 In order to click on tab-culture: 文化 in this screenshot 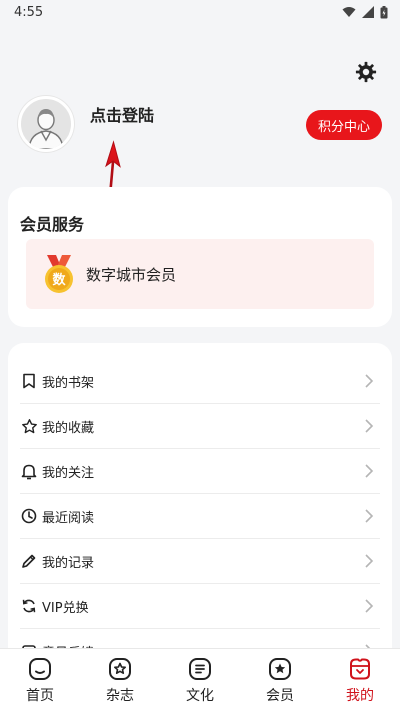, I will do `click(200, 680)`.